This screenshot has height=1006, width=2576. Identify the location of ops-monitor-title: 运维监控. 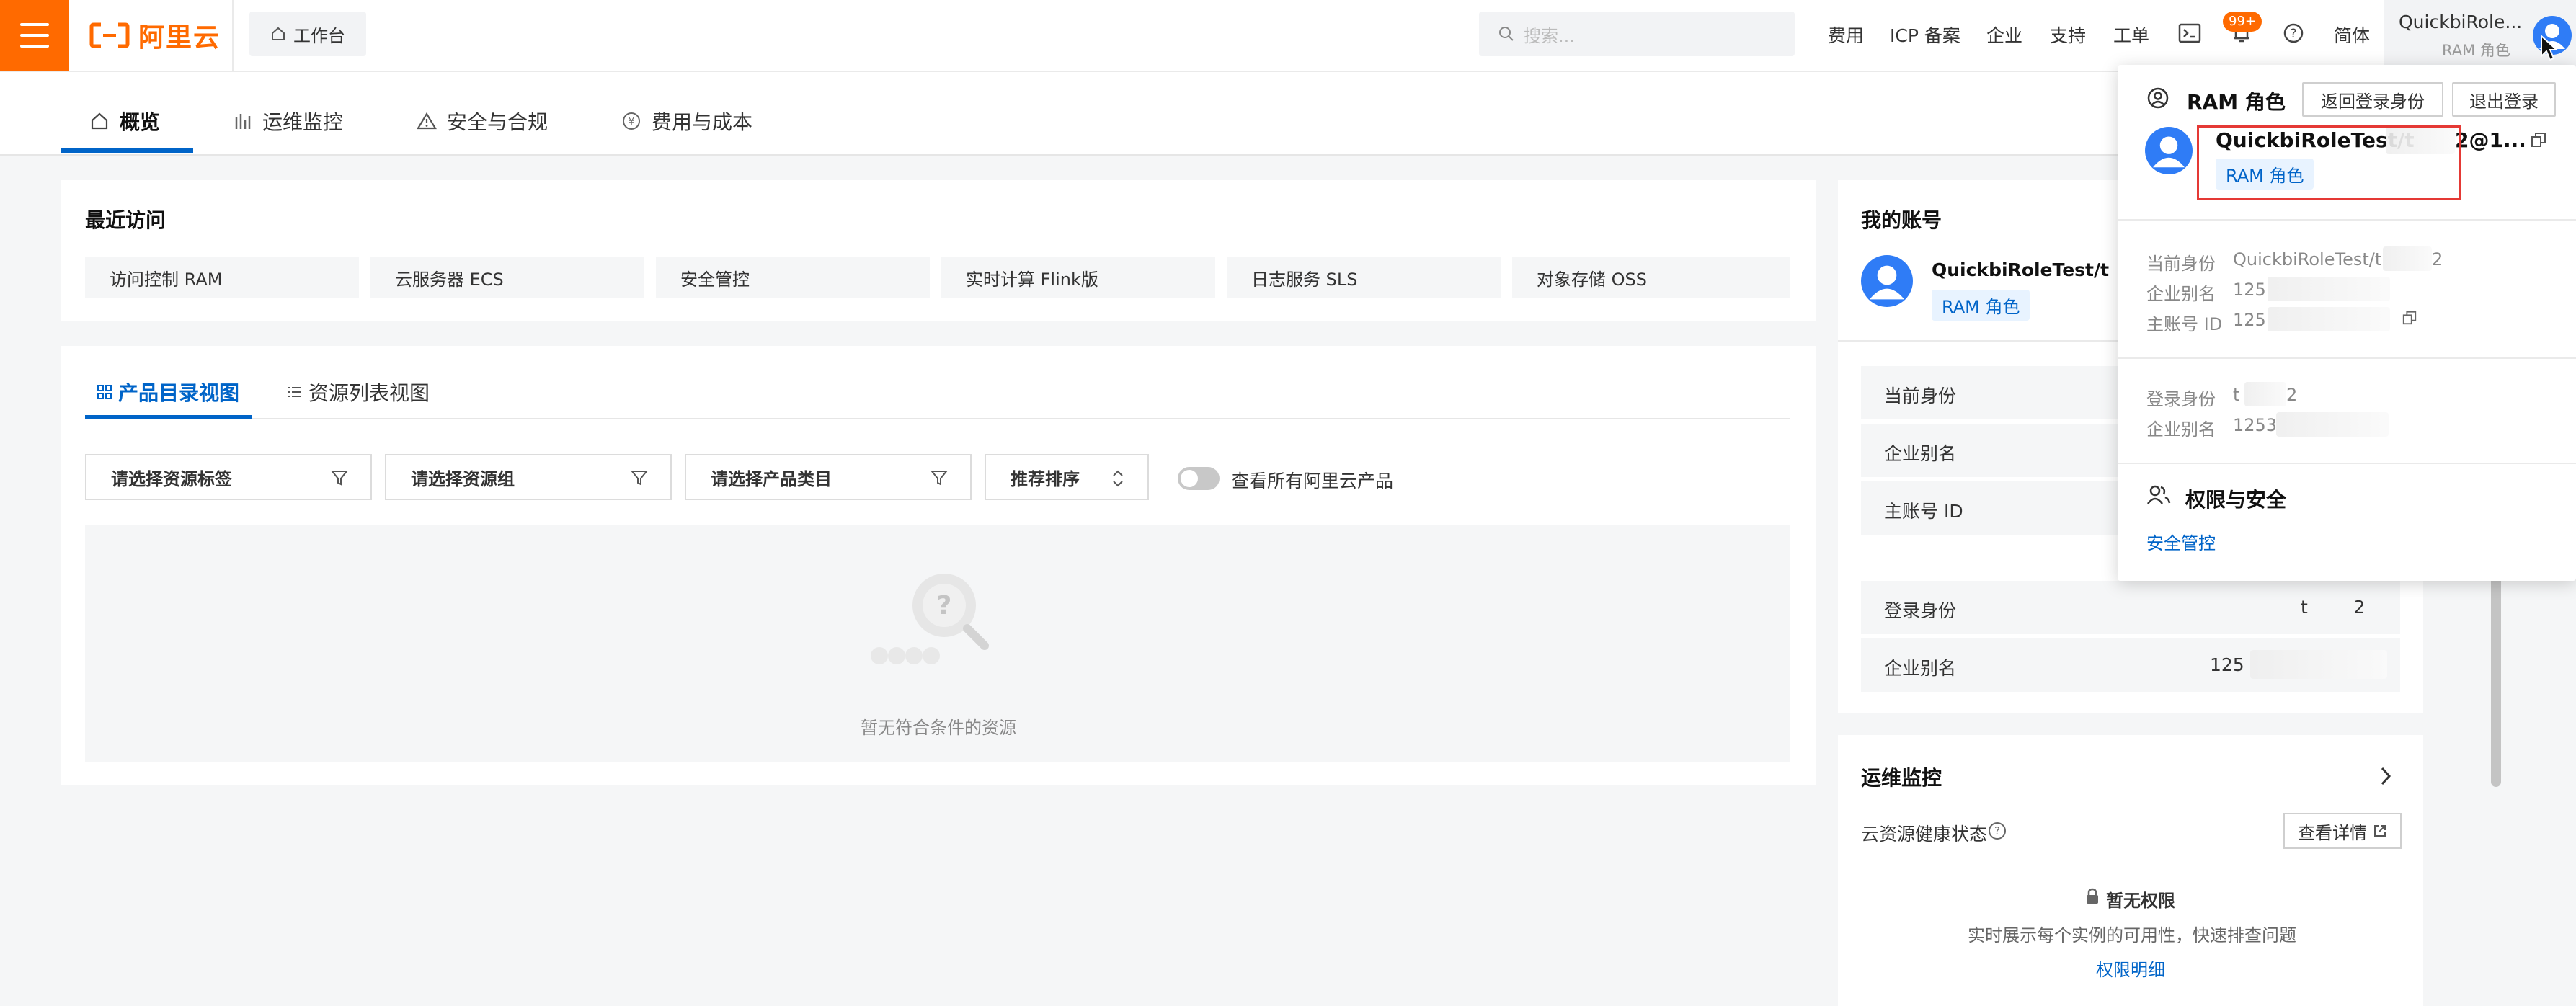
(1901, 778).